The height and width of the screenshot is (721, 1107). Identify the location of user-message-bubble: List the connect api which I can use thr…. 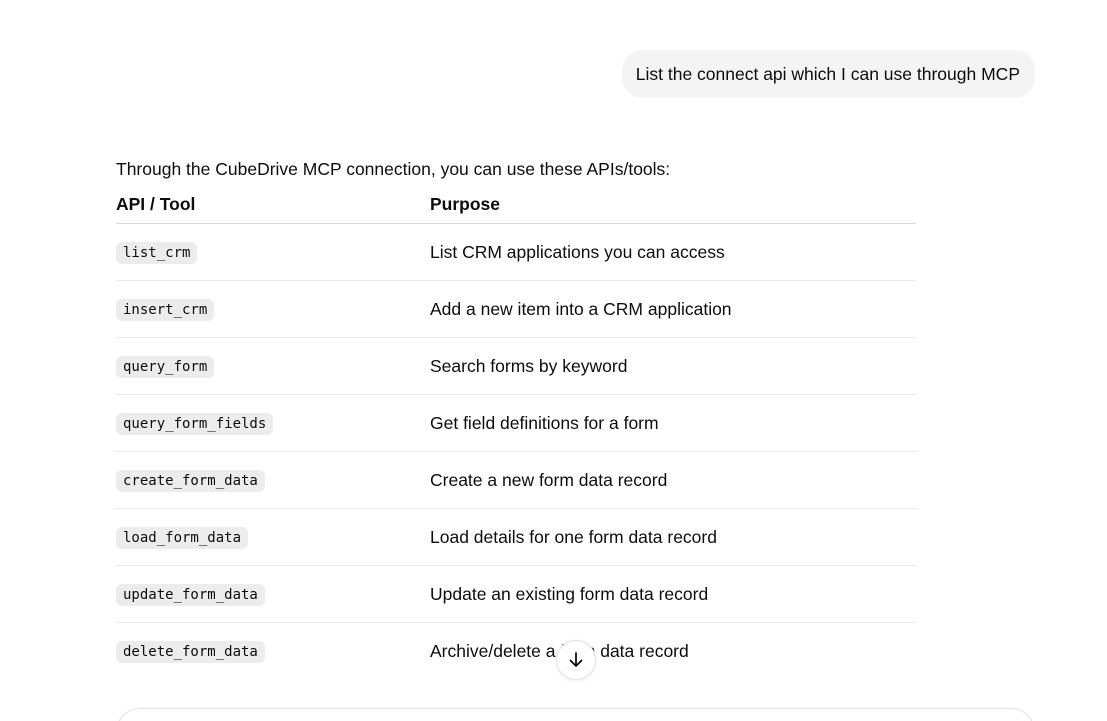
(828, 74).